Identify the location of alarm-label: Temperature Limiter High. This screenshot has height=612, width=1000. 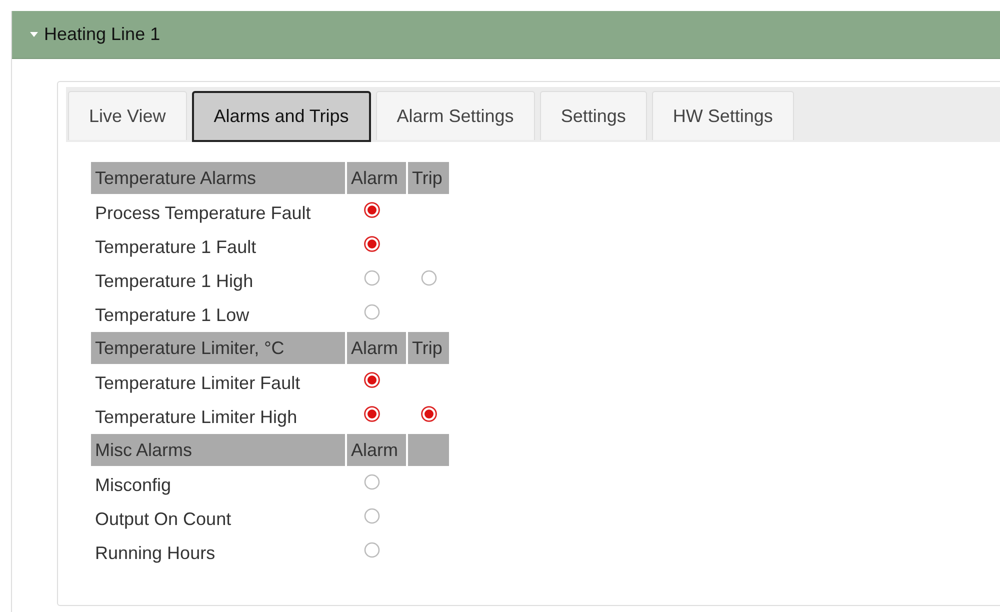
(196, 417).